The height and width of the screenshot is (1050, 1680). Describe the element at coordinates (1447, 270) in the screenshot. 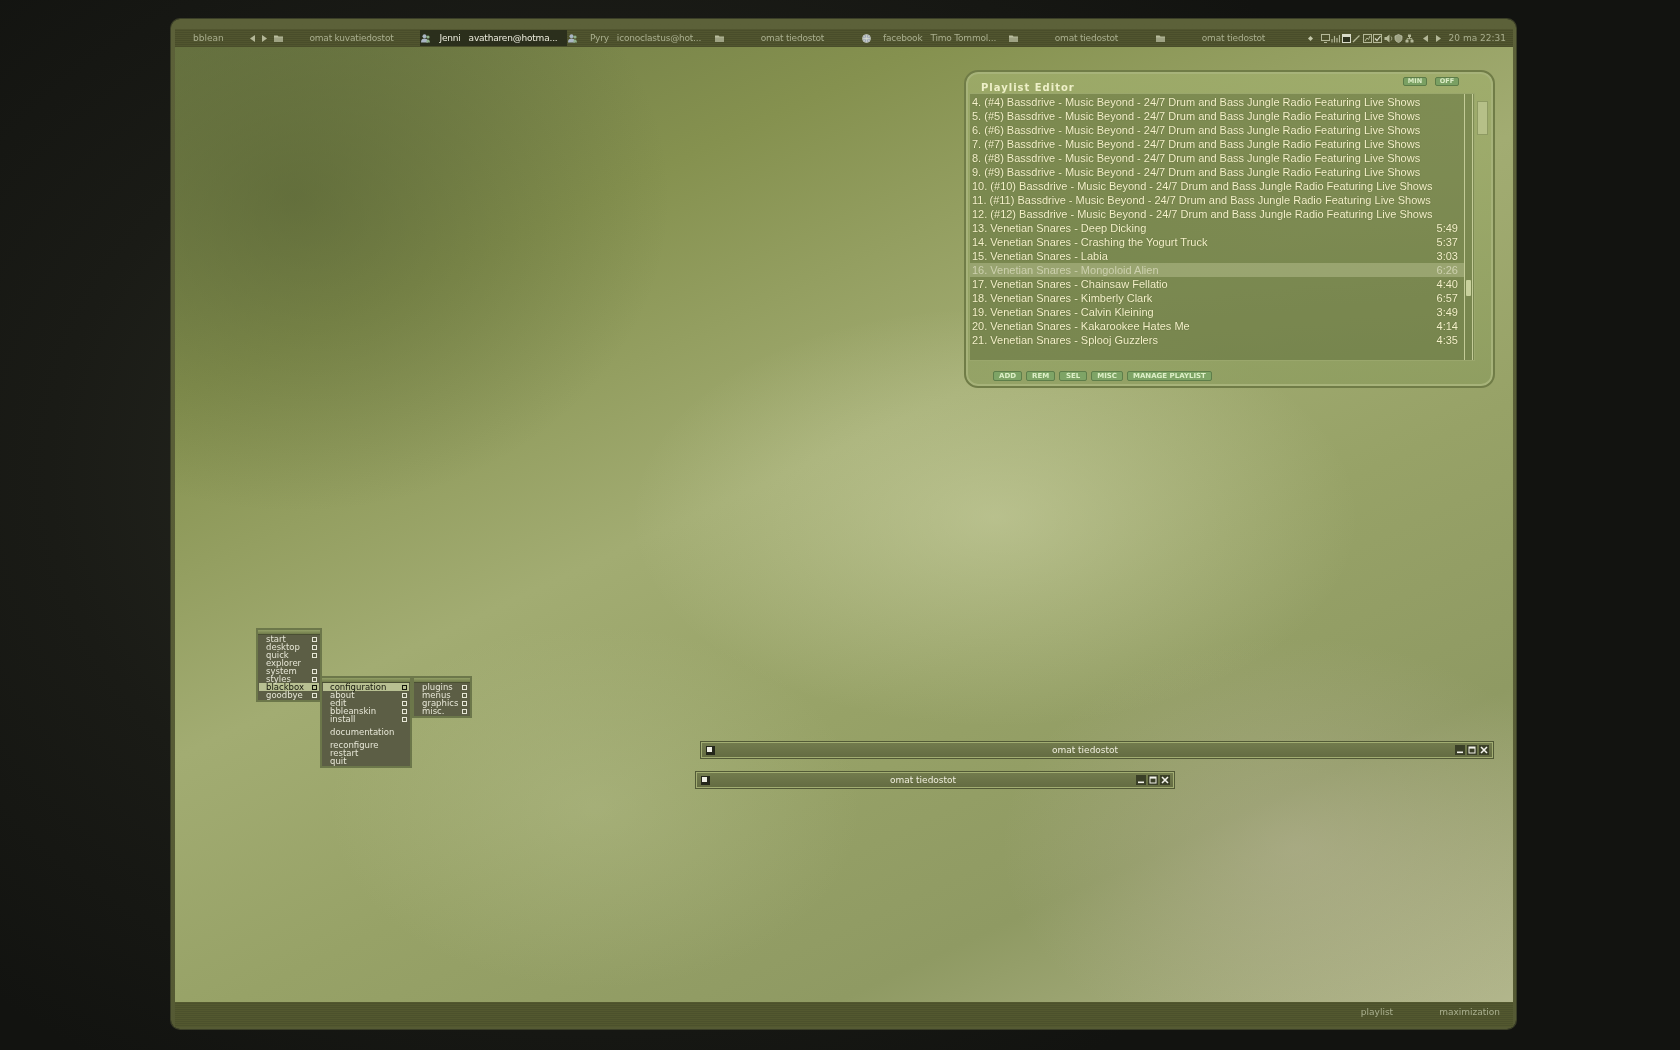

I see `track-duration: 6:26` at that location.